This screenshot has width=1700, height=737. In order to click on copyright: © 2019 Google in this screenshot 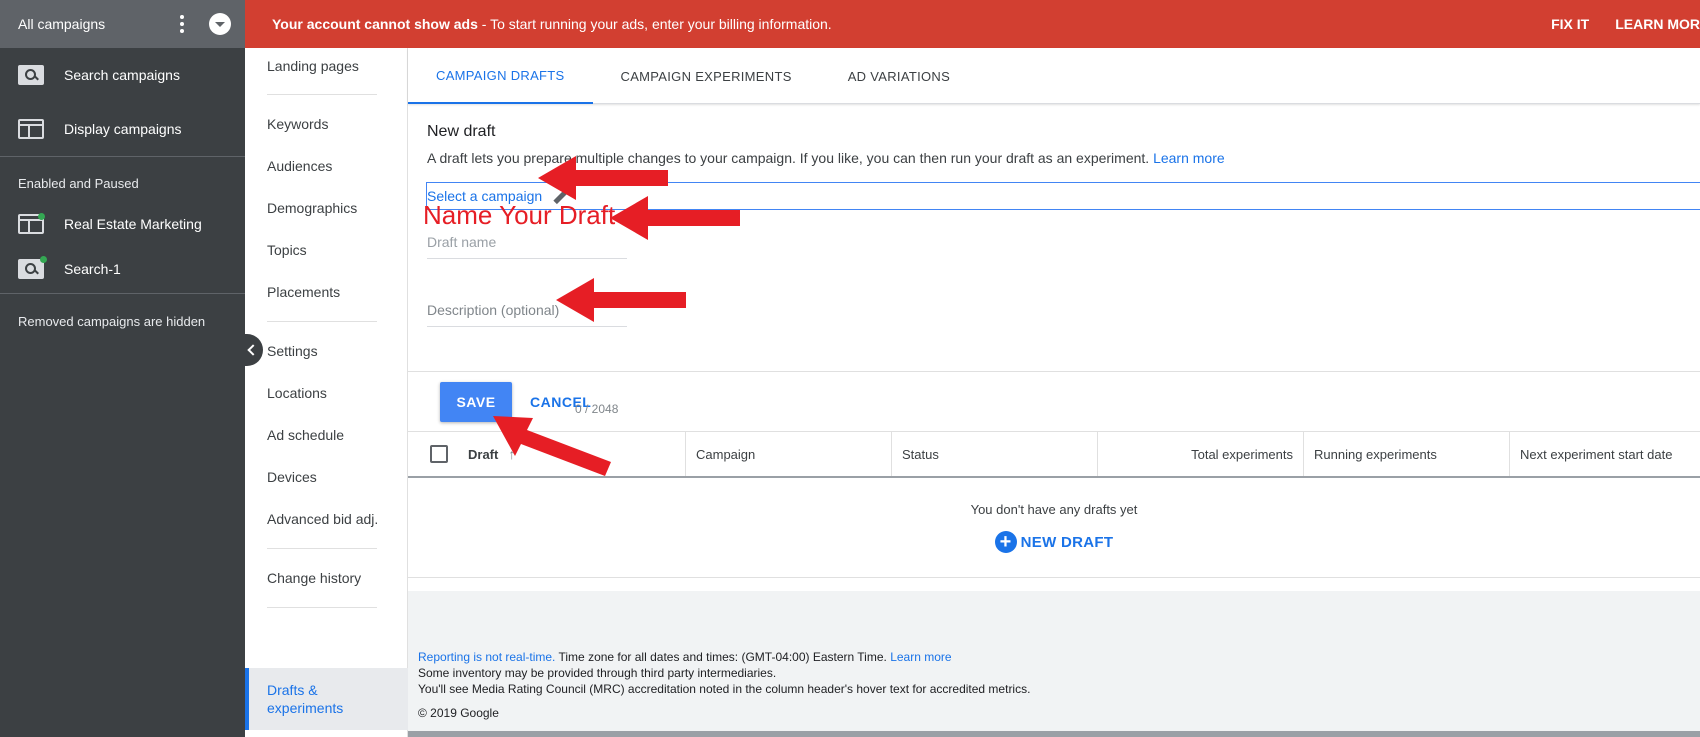, I will do `click(458, 713)`.